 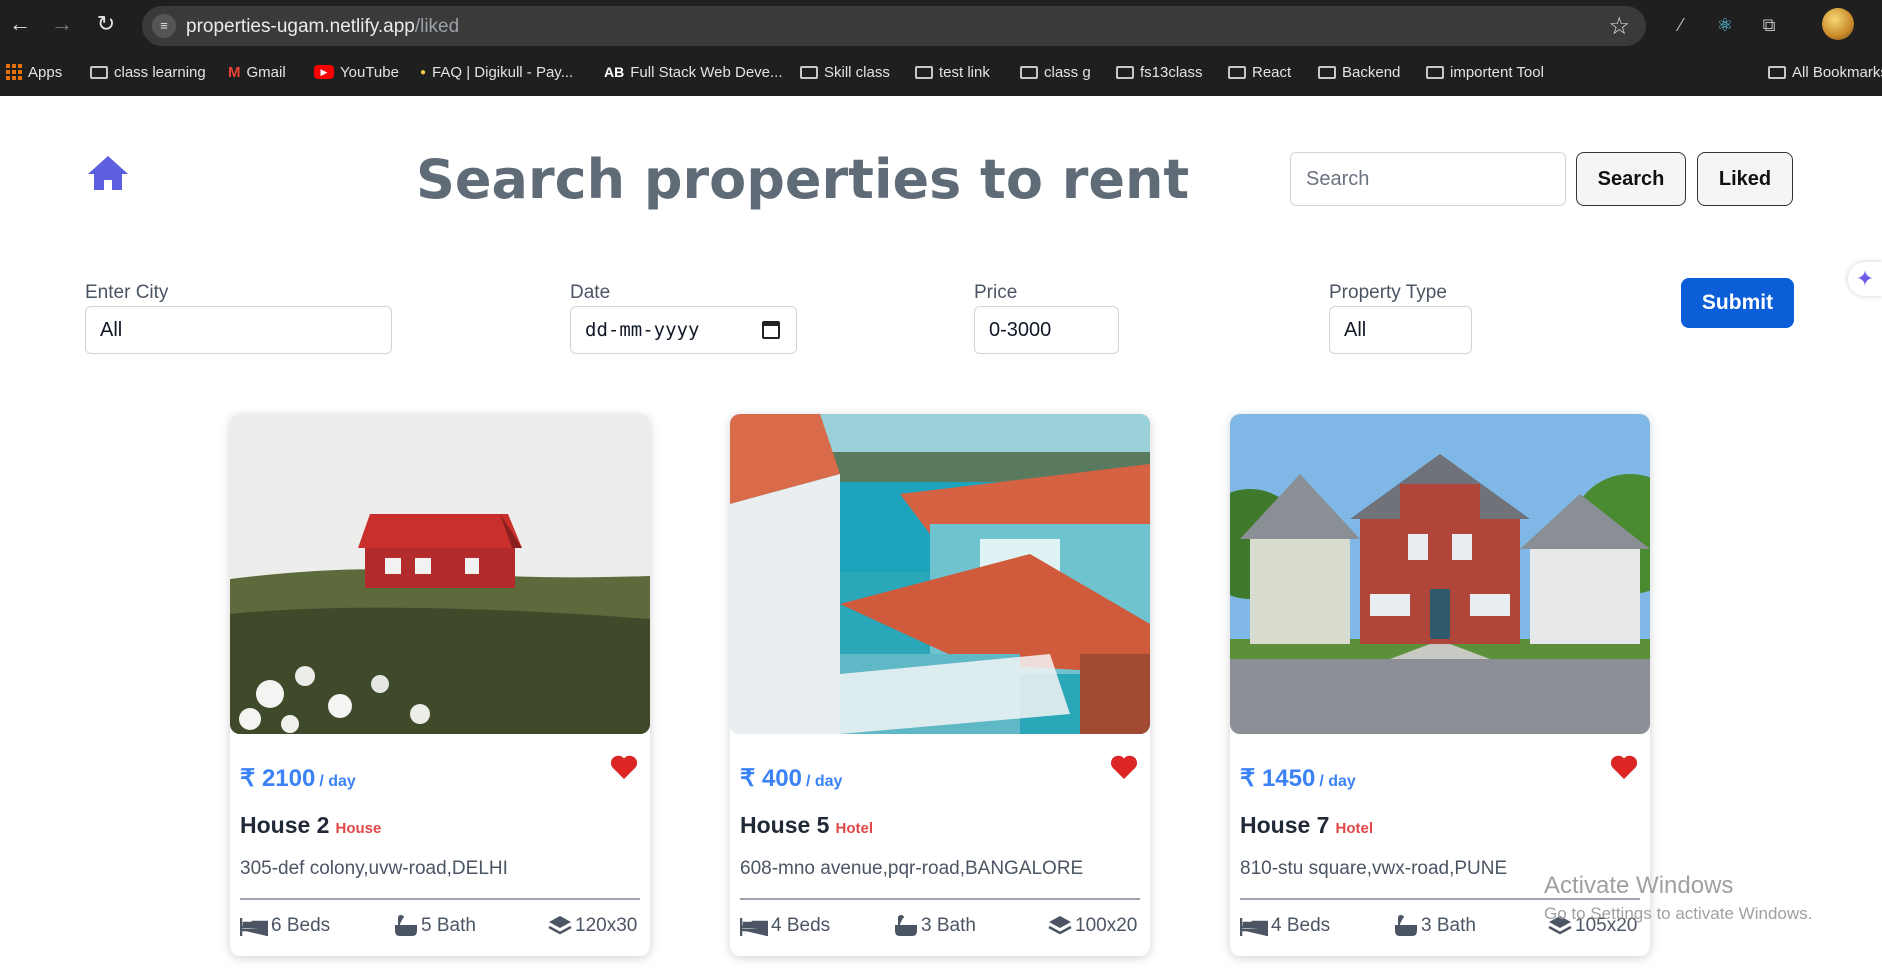 What do you see at coordinates (298, 778) in the screenshot?
I see `price: ₹ 2100/ day` at bounding box center [298, 778].